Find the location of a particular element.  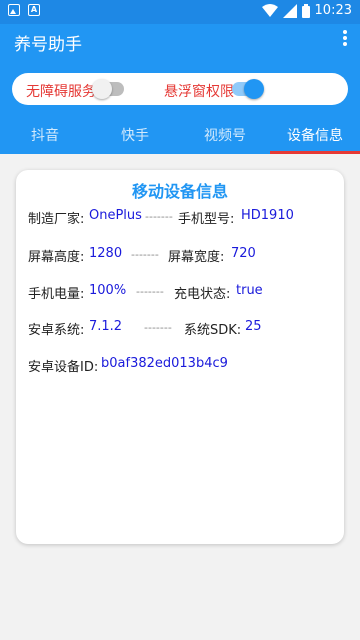

charging-value: true is located at coordinates (249, 290).